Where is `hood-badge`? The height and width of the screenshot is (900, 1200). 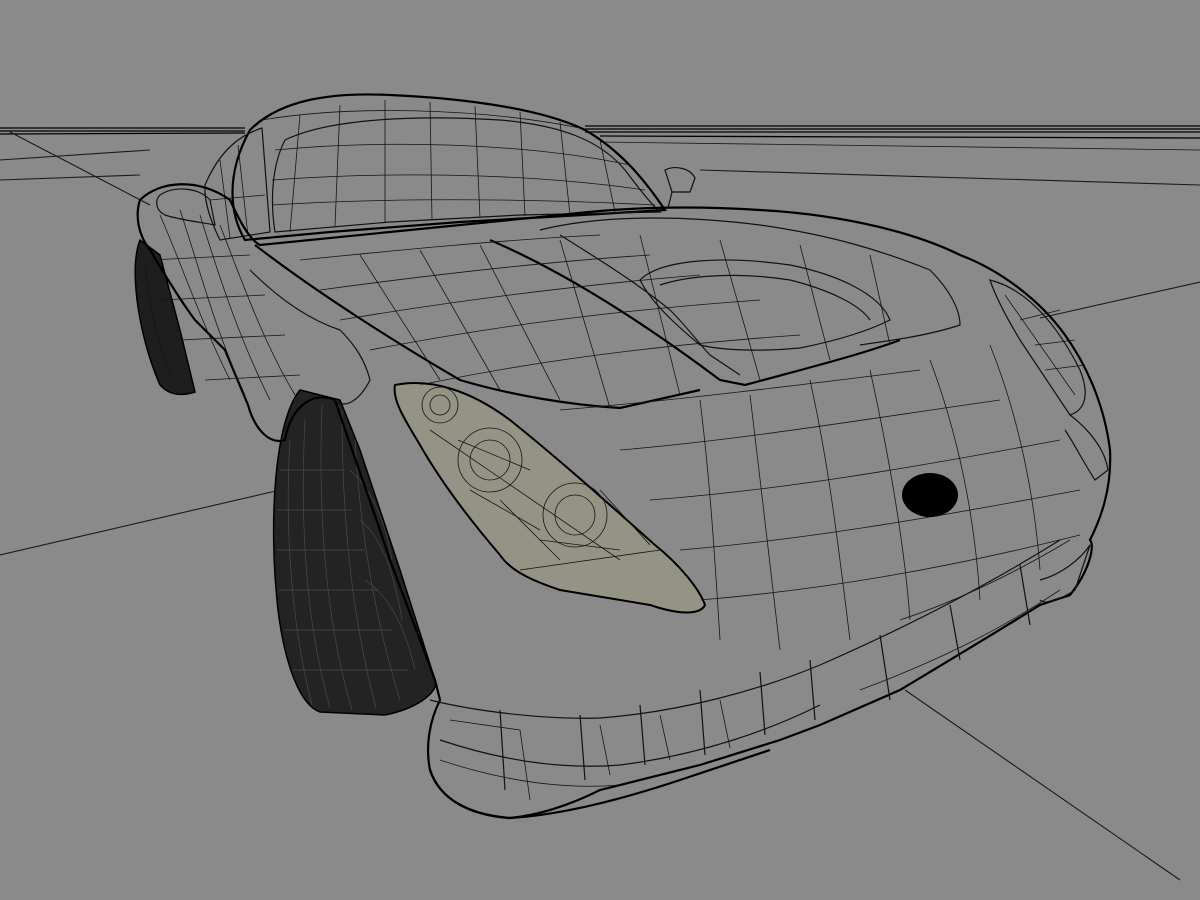 hood-badge is located at coordinates (930, 495).